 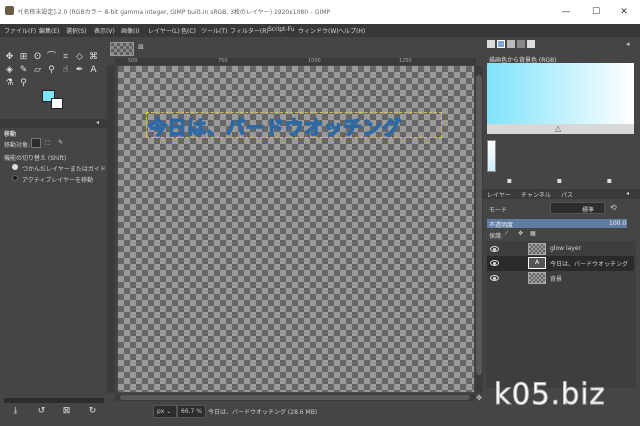 What do you see at coordinates (536, 194) in the screenshot?
I see `tab-channels: チャンネル` at bounding box center [536, 194].